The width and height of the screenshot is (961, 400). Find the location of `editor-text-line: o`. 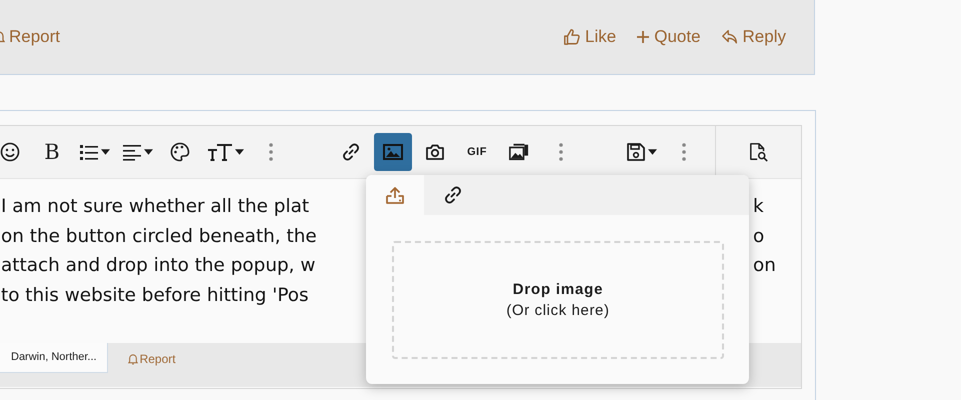

editor-text-line: o is located at coordinates (758, 236).